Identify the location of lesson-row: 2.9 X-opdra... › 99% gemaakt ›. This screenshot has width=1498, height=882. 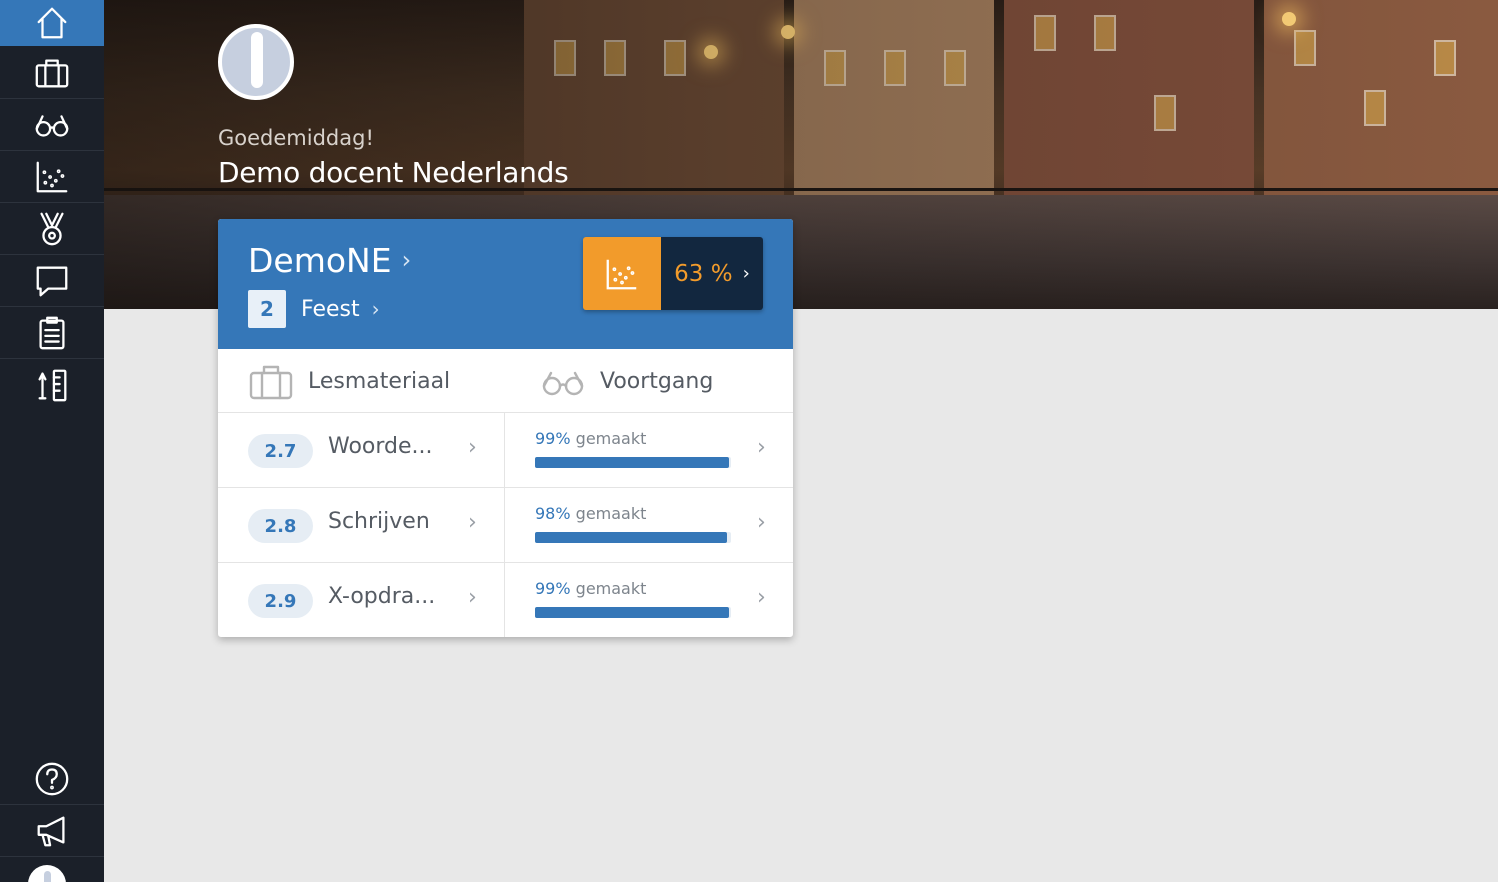
(505, 600).